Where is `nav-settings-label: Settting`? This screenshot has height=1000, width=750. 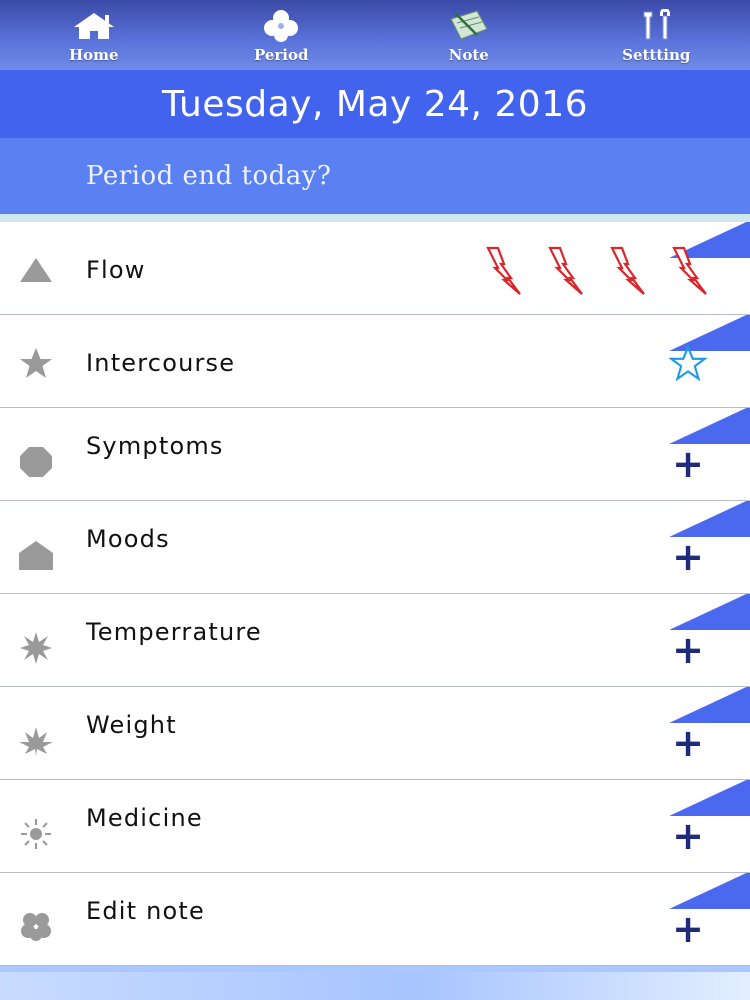
nav-settings-label: Settting is located at coordinates (656, 55).